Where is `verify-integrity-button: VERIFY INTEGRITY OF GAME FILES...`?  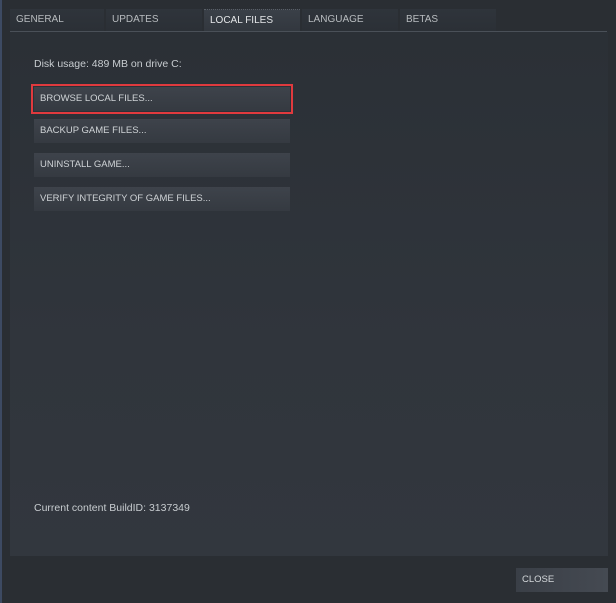
verify-integrity-button: VERIFY INTEGRITY OF GAME FILES... is located at coordinates (162, 199).